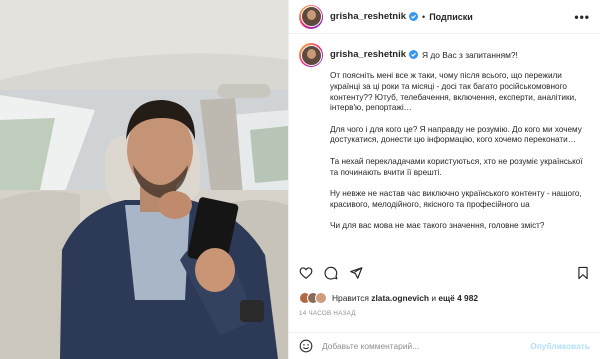 This screenshot has width=600, height=359. What do you see at coordinates (458, 298) in the screenshot?
I see `likes-count: ещё 4 982` at bounding box center [458, 298].